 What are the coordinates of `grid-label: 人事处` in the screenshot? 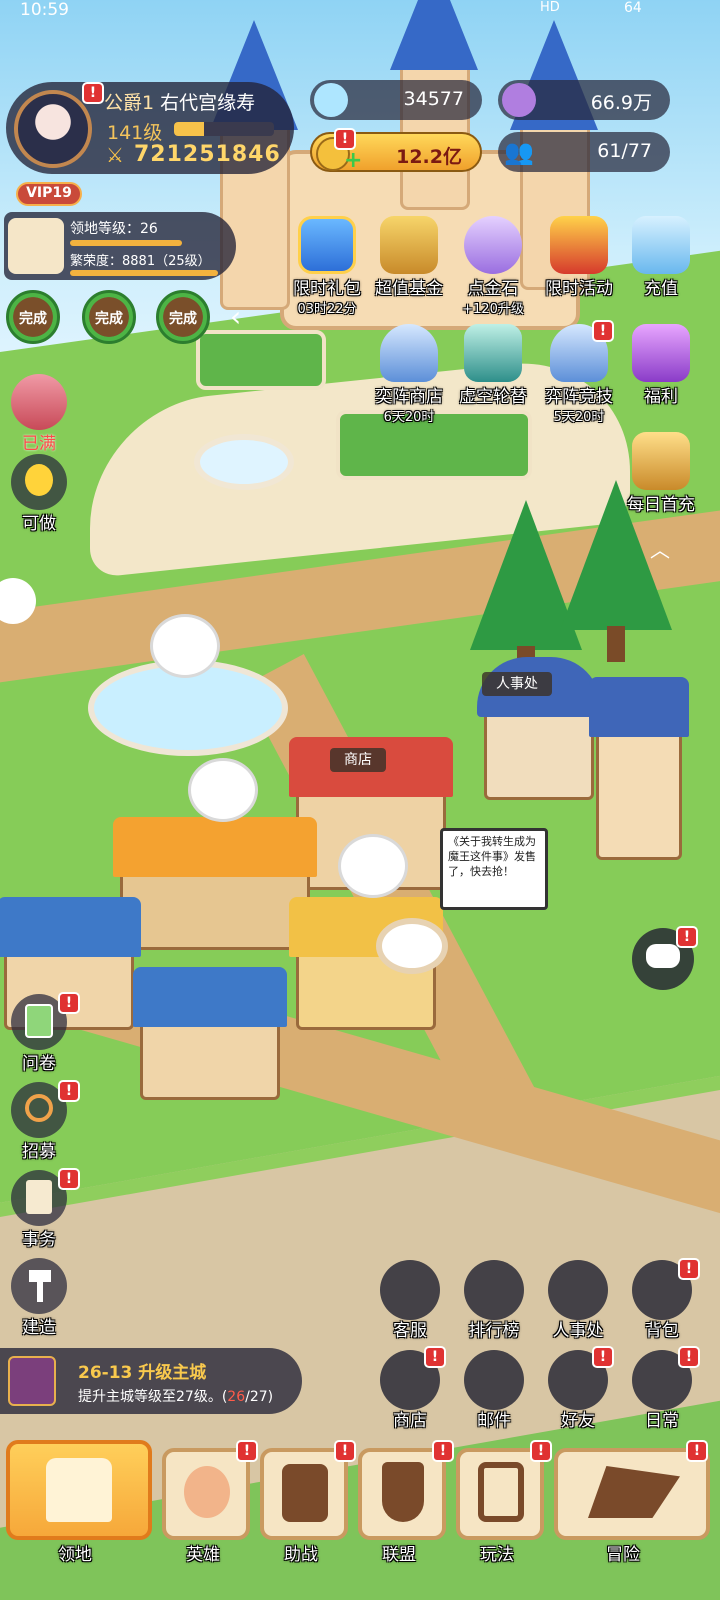 It's located at (578, 1331).